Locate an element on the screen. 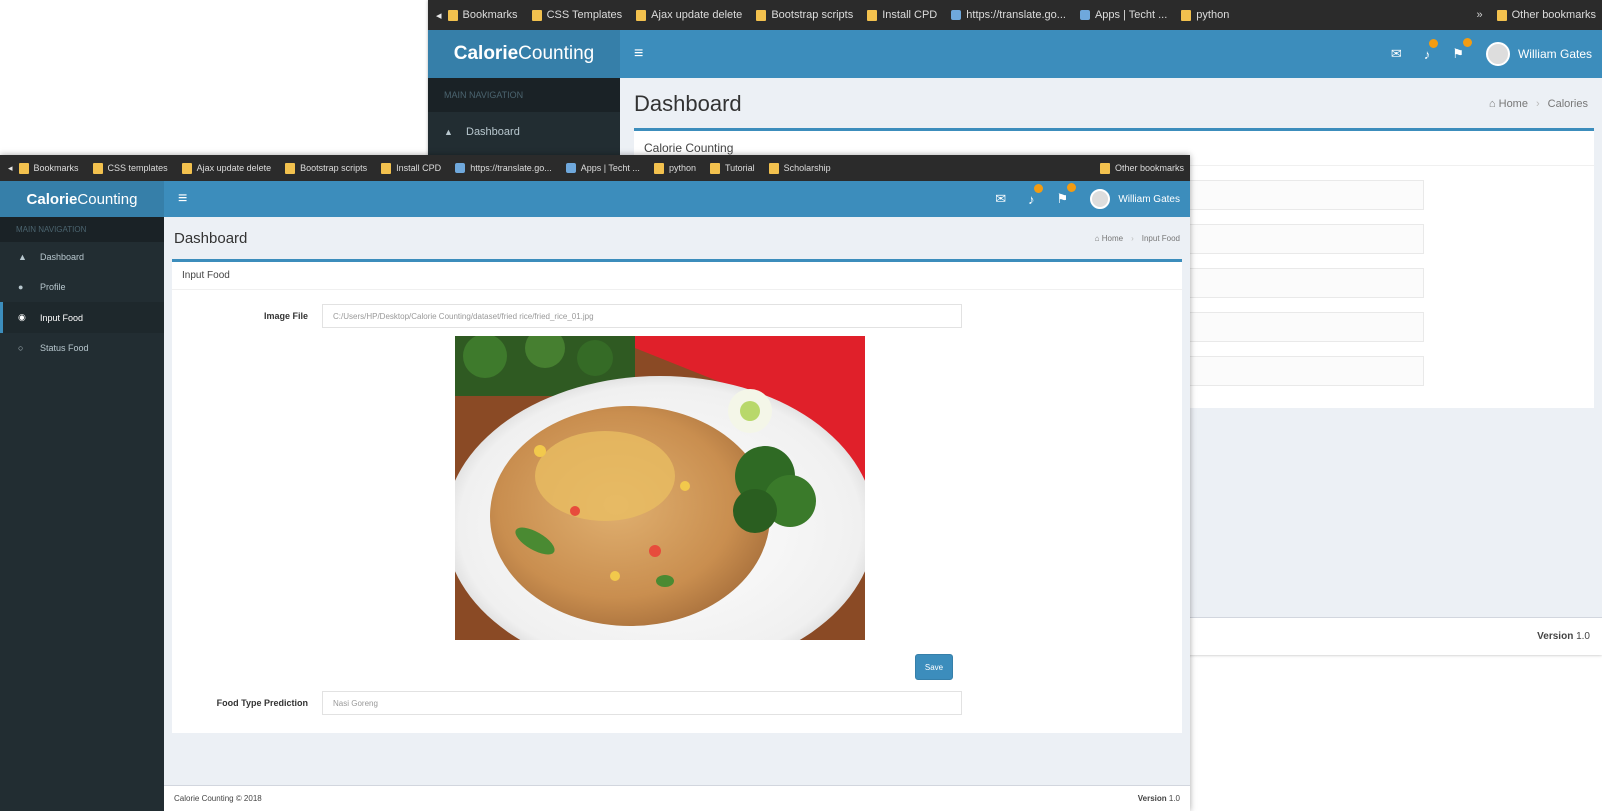 The width and height of the screenshot is (1602, 811). footer: Calorie Counting © 2018 Version 1.0 is located at coordinates (677, 798).